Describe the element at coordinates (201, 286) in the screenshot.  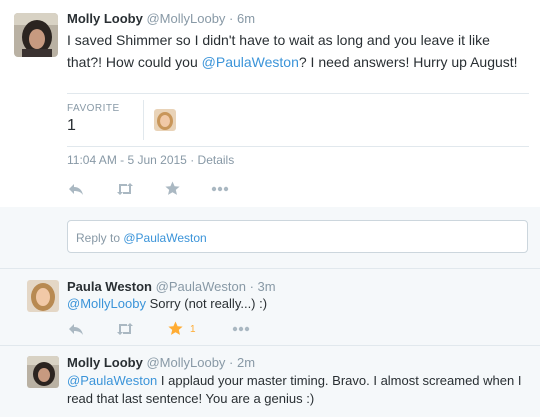
I see `reply1-author-handle: @PaulaWeston` at that location.